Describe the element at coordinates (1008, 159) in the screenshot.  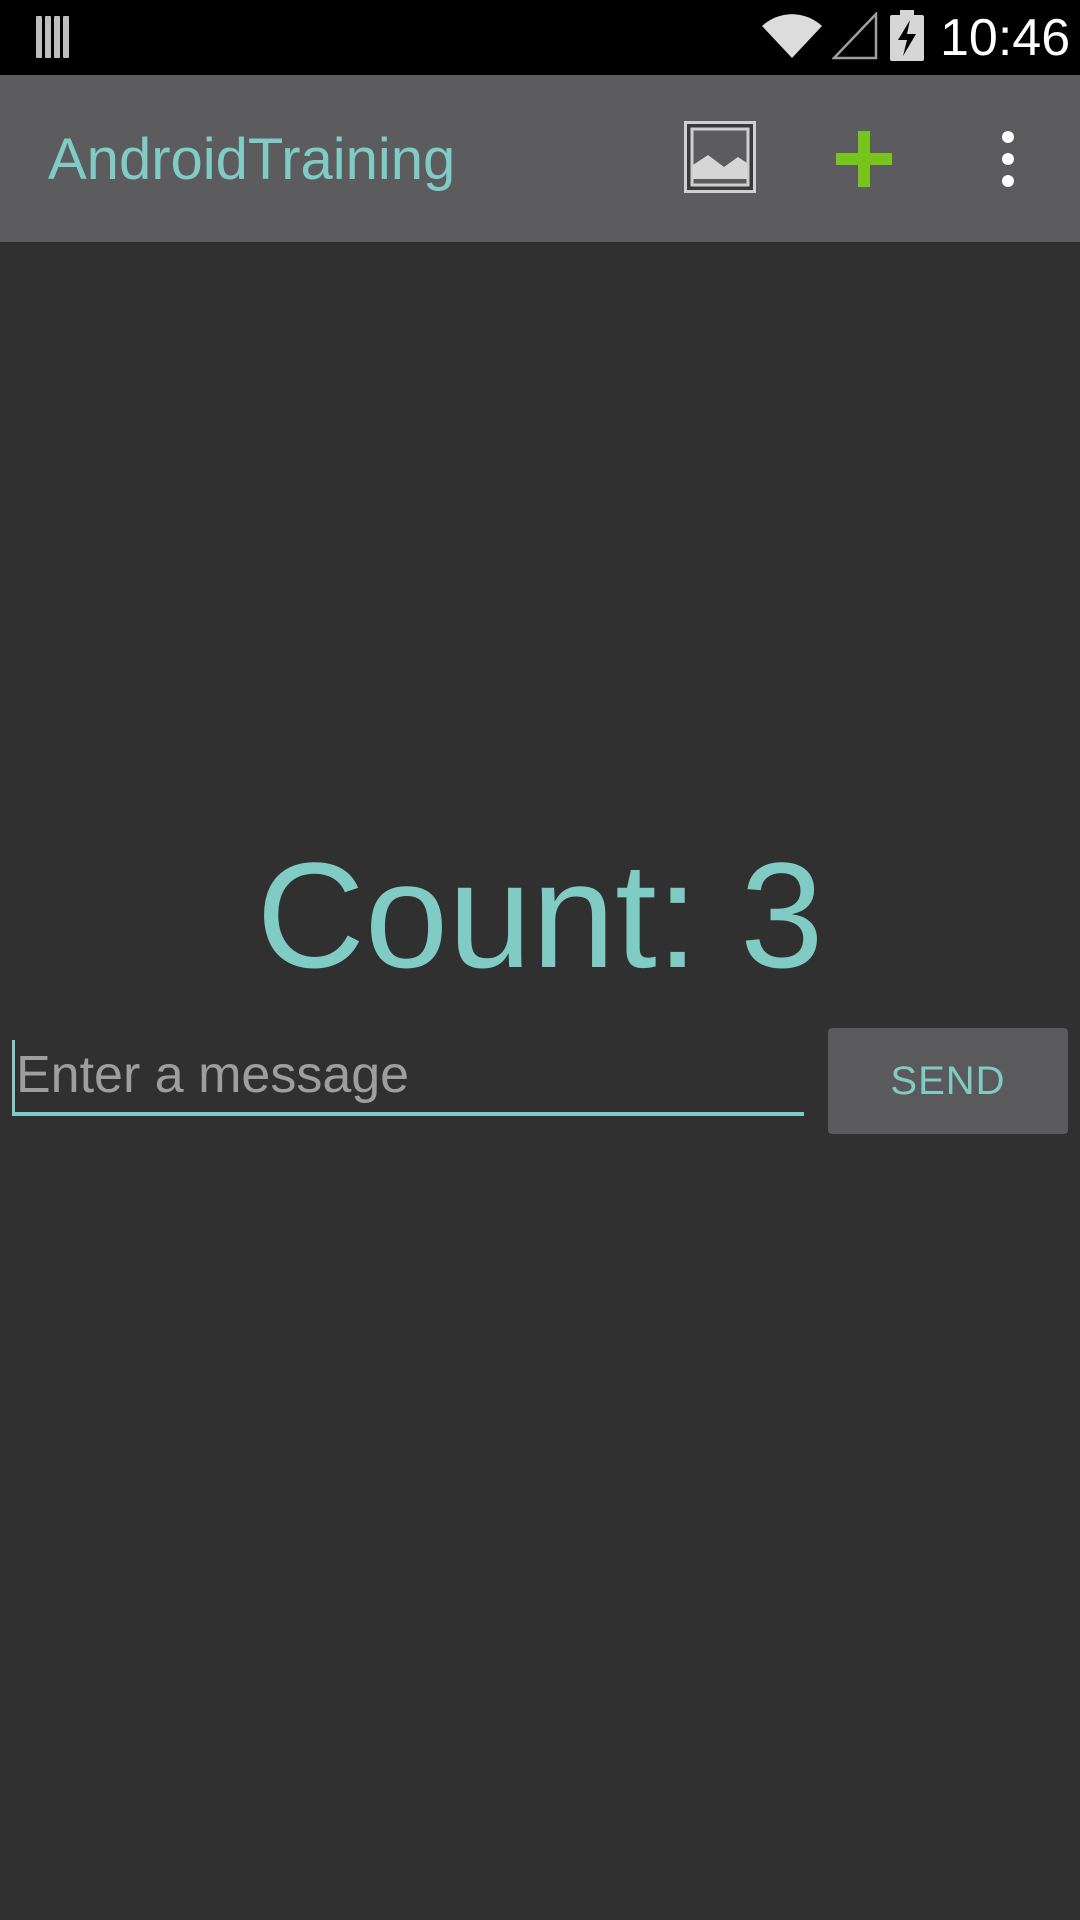
I see `overflow-menu-icon` at that location.